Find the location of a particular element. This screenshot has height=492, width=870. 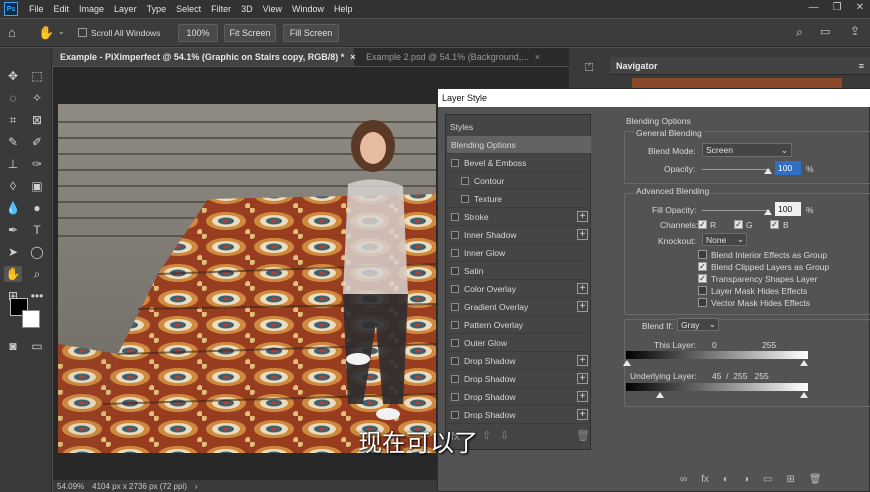

opacity-input: 100 is located at coordinates (788, 168).